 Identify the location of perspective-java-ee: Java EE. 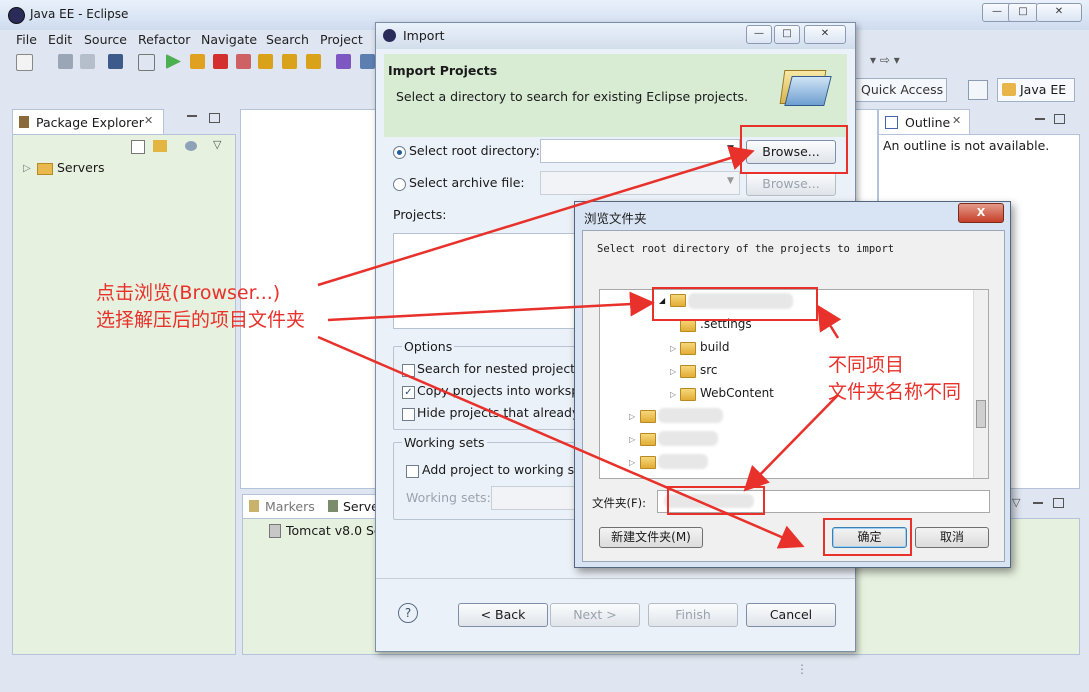
(1036, 90).